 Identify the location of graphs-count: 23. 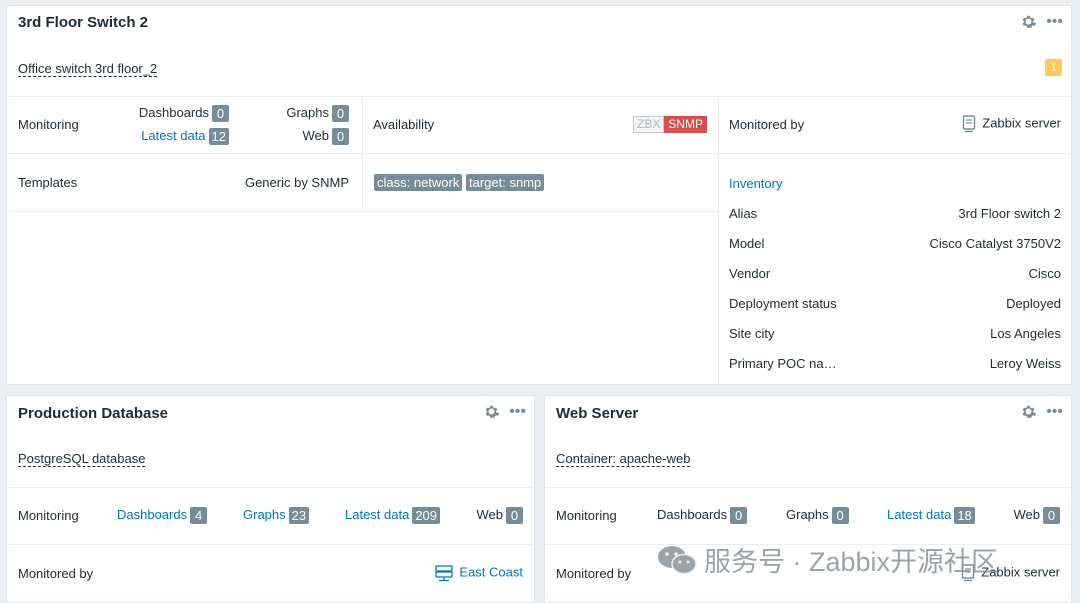
(299, 516).